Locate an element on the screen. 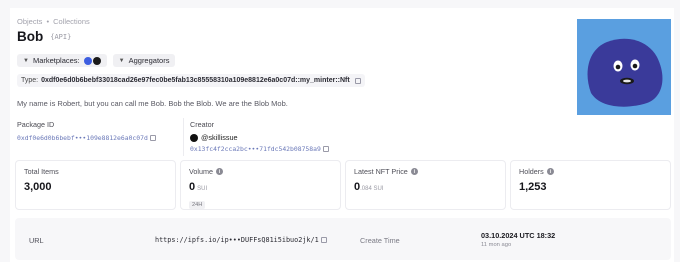 The image size is (680, 262). marketplaces-label: Marketplaces: is located at coordinates (56, 60).